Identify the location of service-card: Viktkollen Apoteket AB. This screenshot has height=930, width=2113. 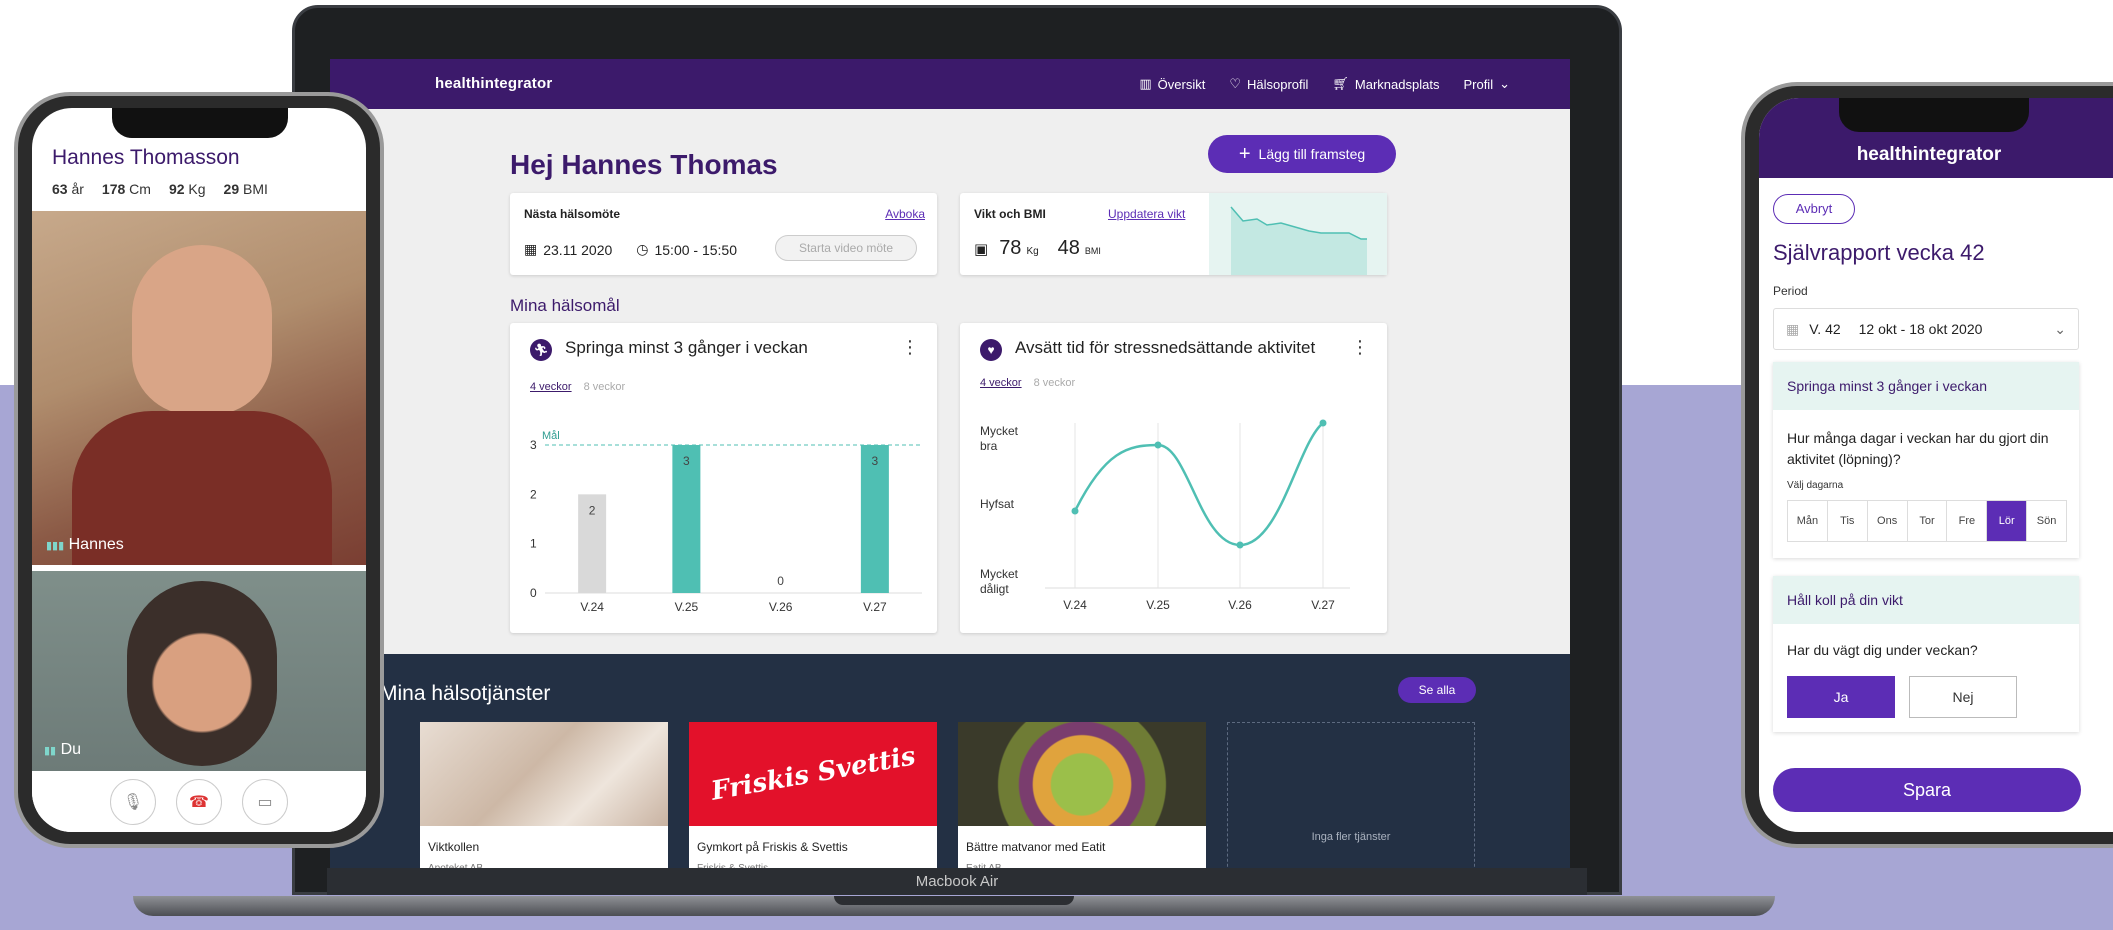
(544, 796).